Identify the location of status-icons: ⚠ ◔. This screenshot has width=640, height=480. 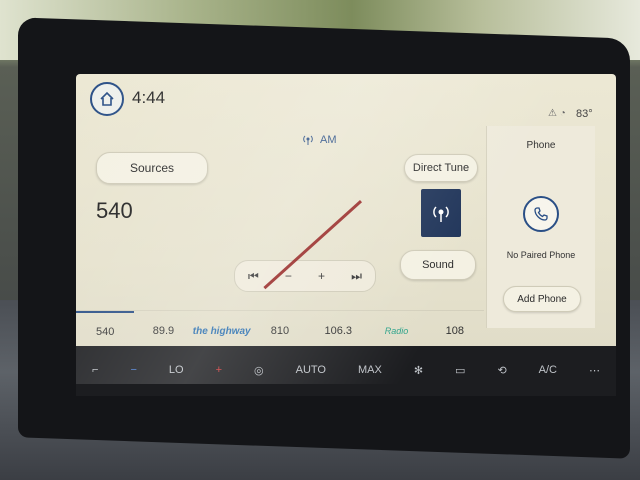
(557, 113).